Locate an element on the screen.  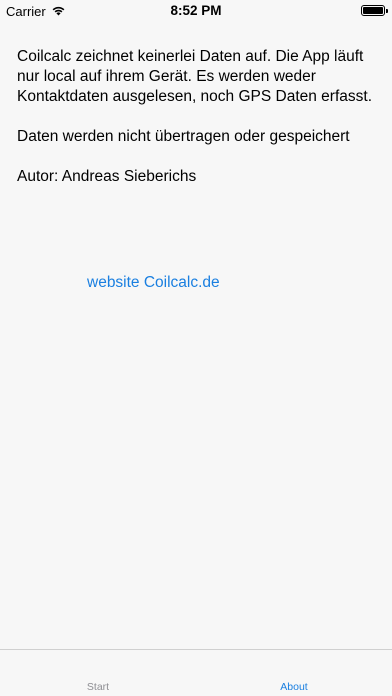
website-link: website Coilcalc.de is located at coordinates (153, 283).